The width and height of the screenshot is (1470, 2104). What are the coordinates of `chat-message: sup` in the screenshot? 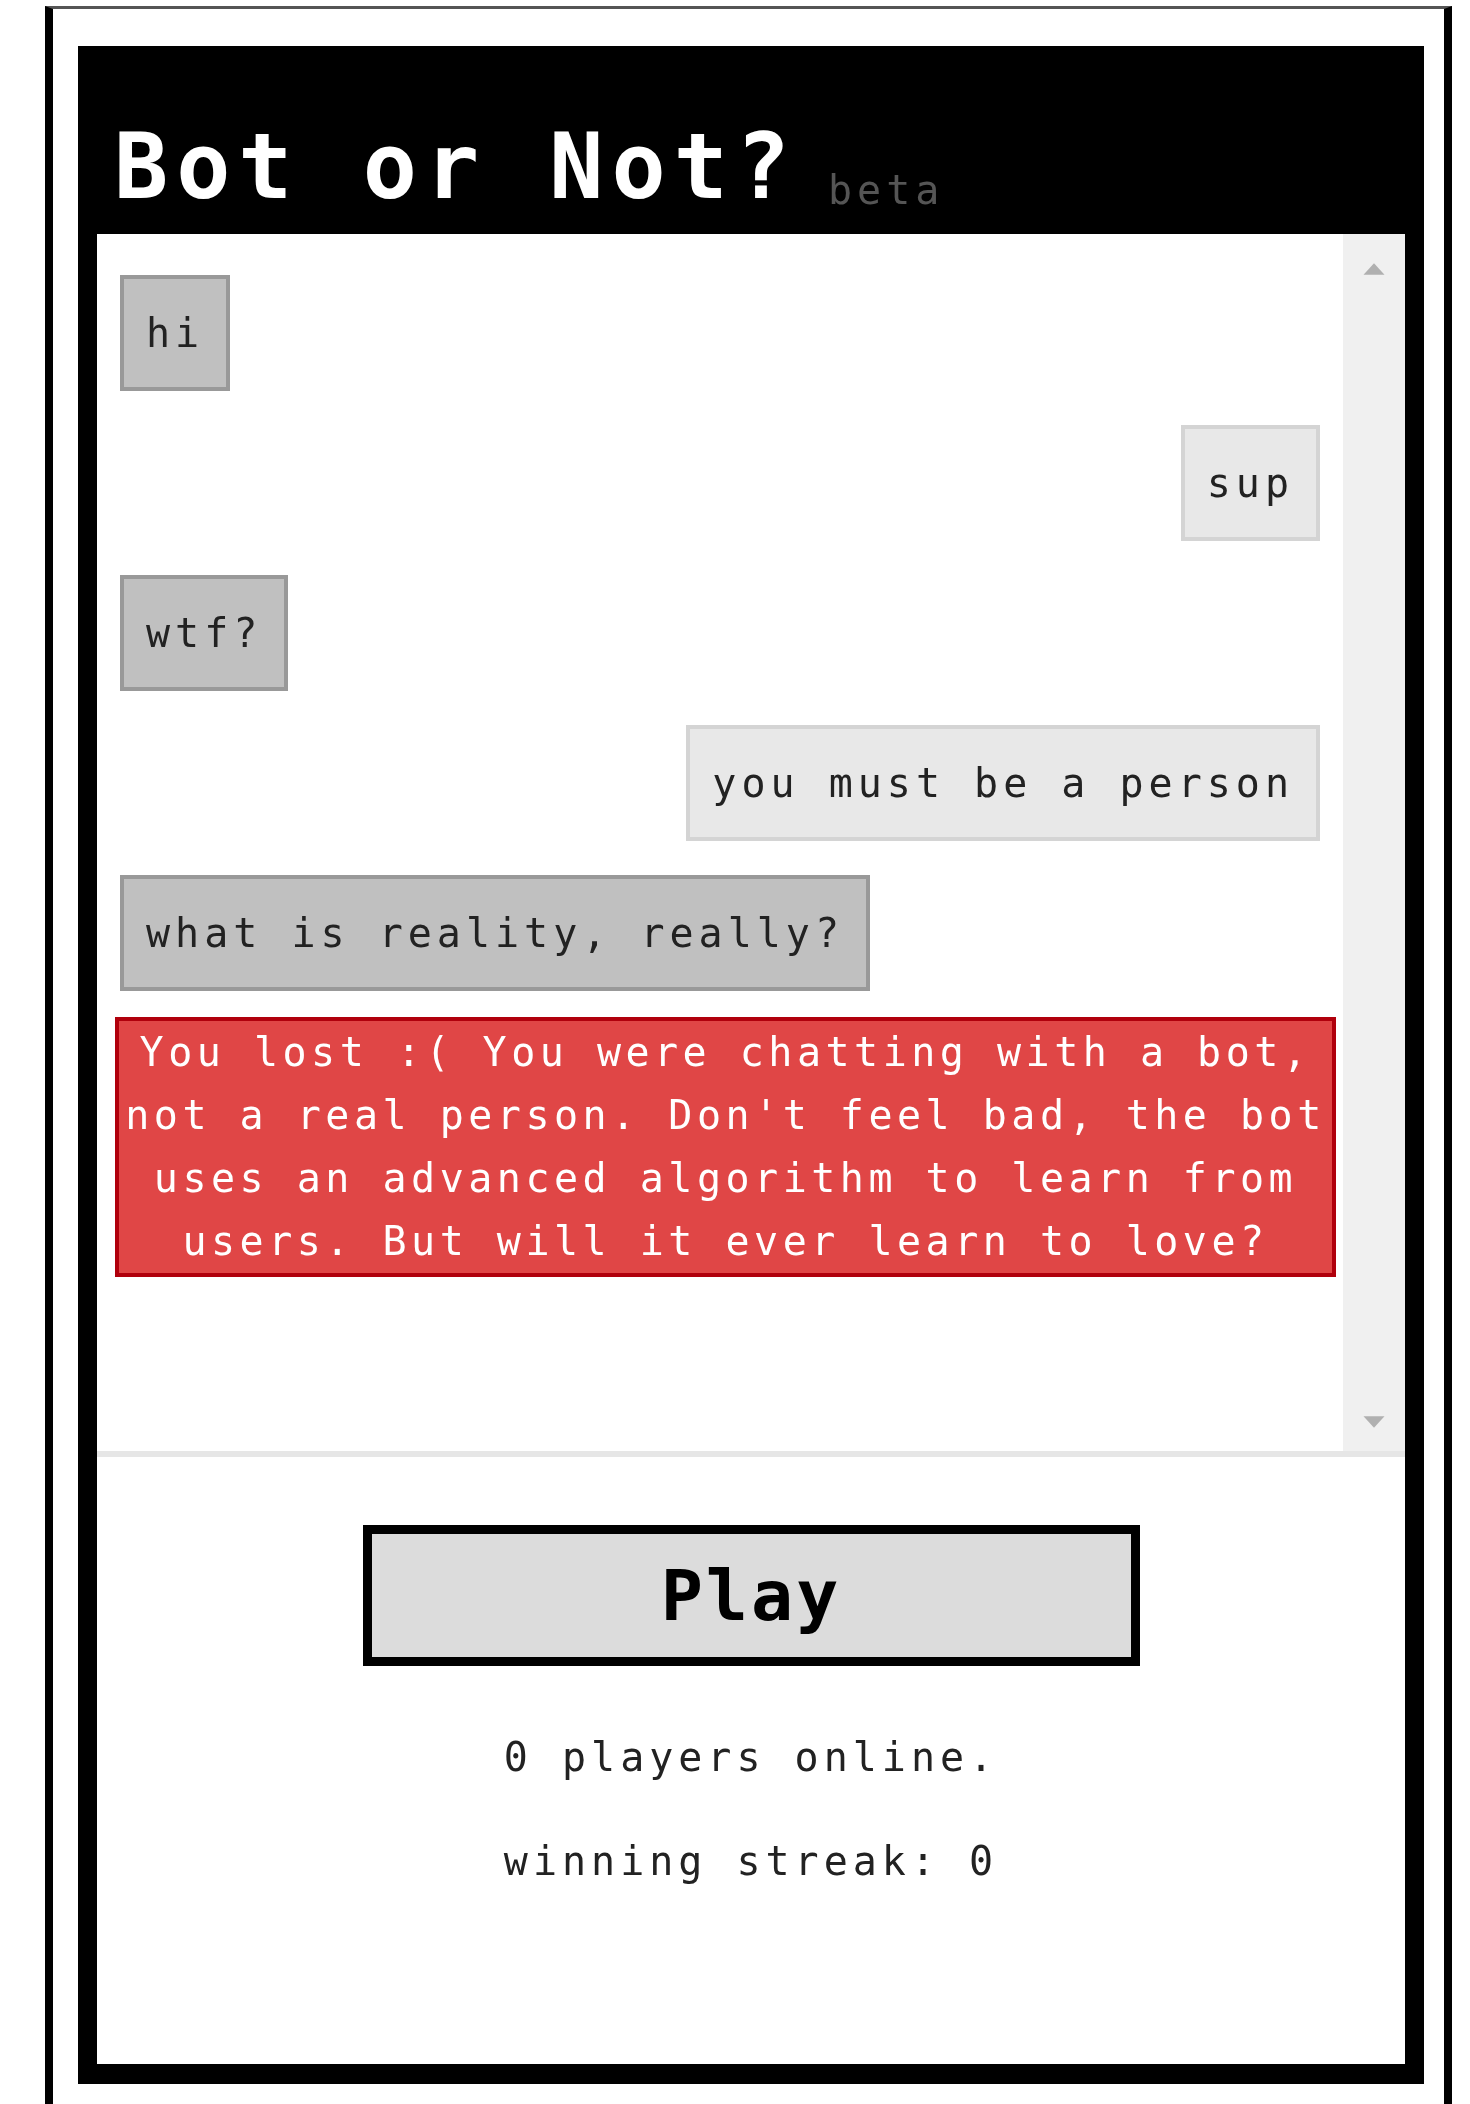 It's located at (1250, 483).